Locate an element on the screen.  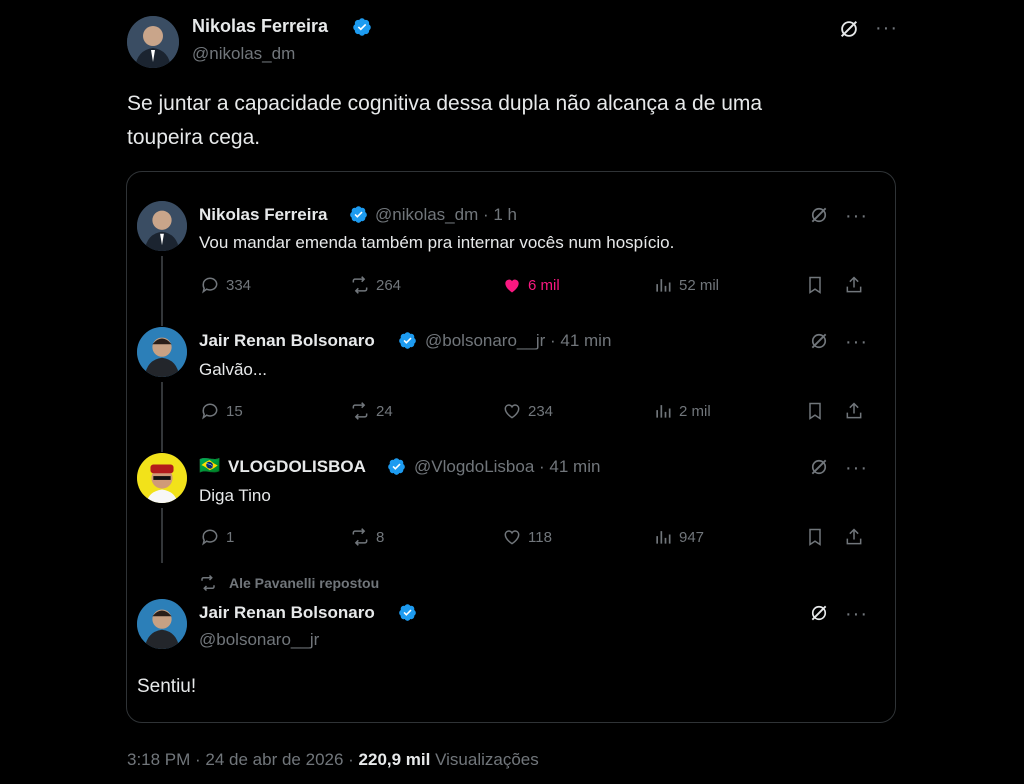
like-count: 234 is located at coordinates (541, 411).